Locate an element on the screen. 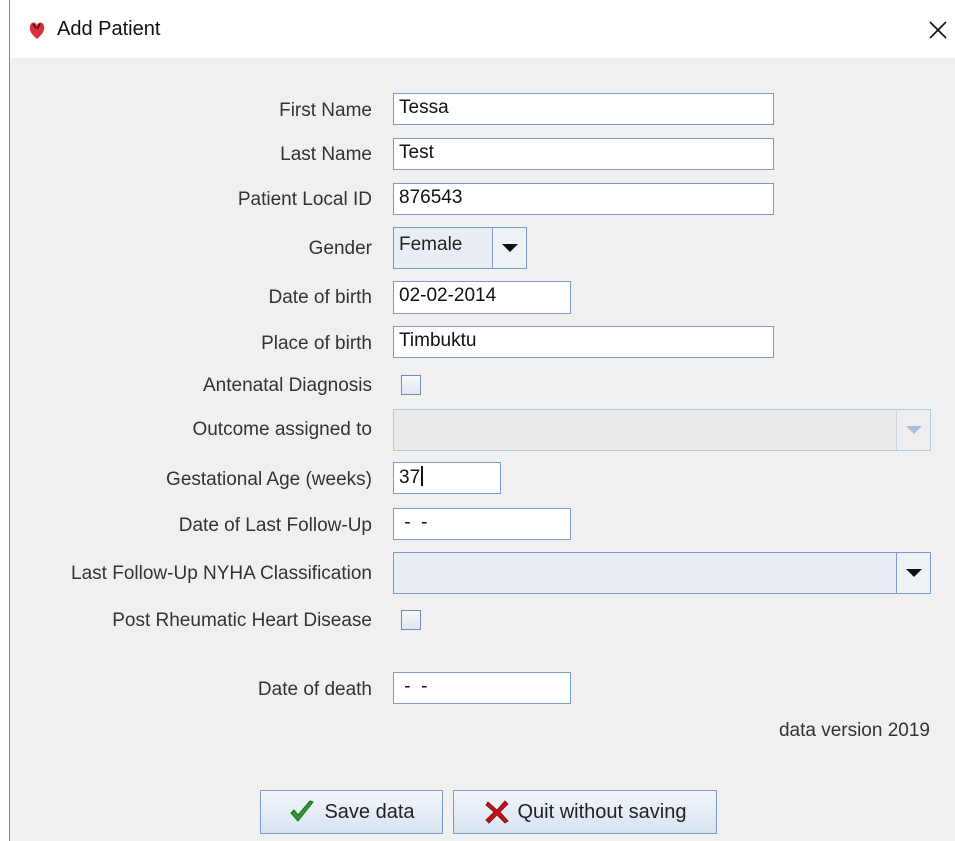 This screenshot has width=955, height=841. close-icon is located at coordinates (938, 30).